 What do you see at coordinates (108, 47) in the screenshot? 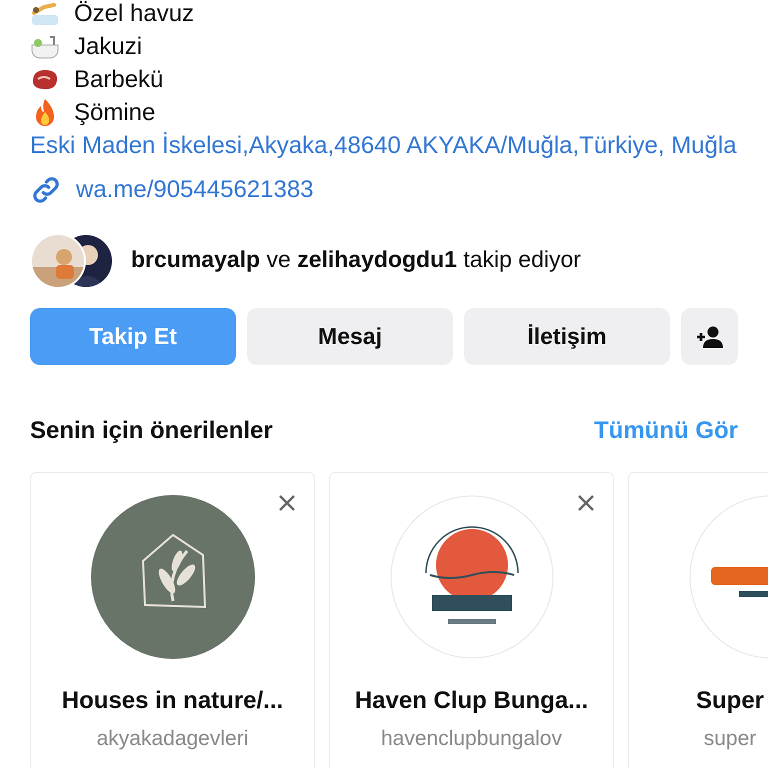
I see `amenity-text: Jakuzi` at bounding box center [108, 47].